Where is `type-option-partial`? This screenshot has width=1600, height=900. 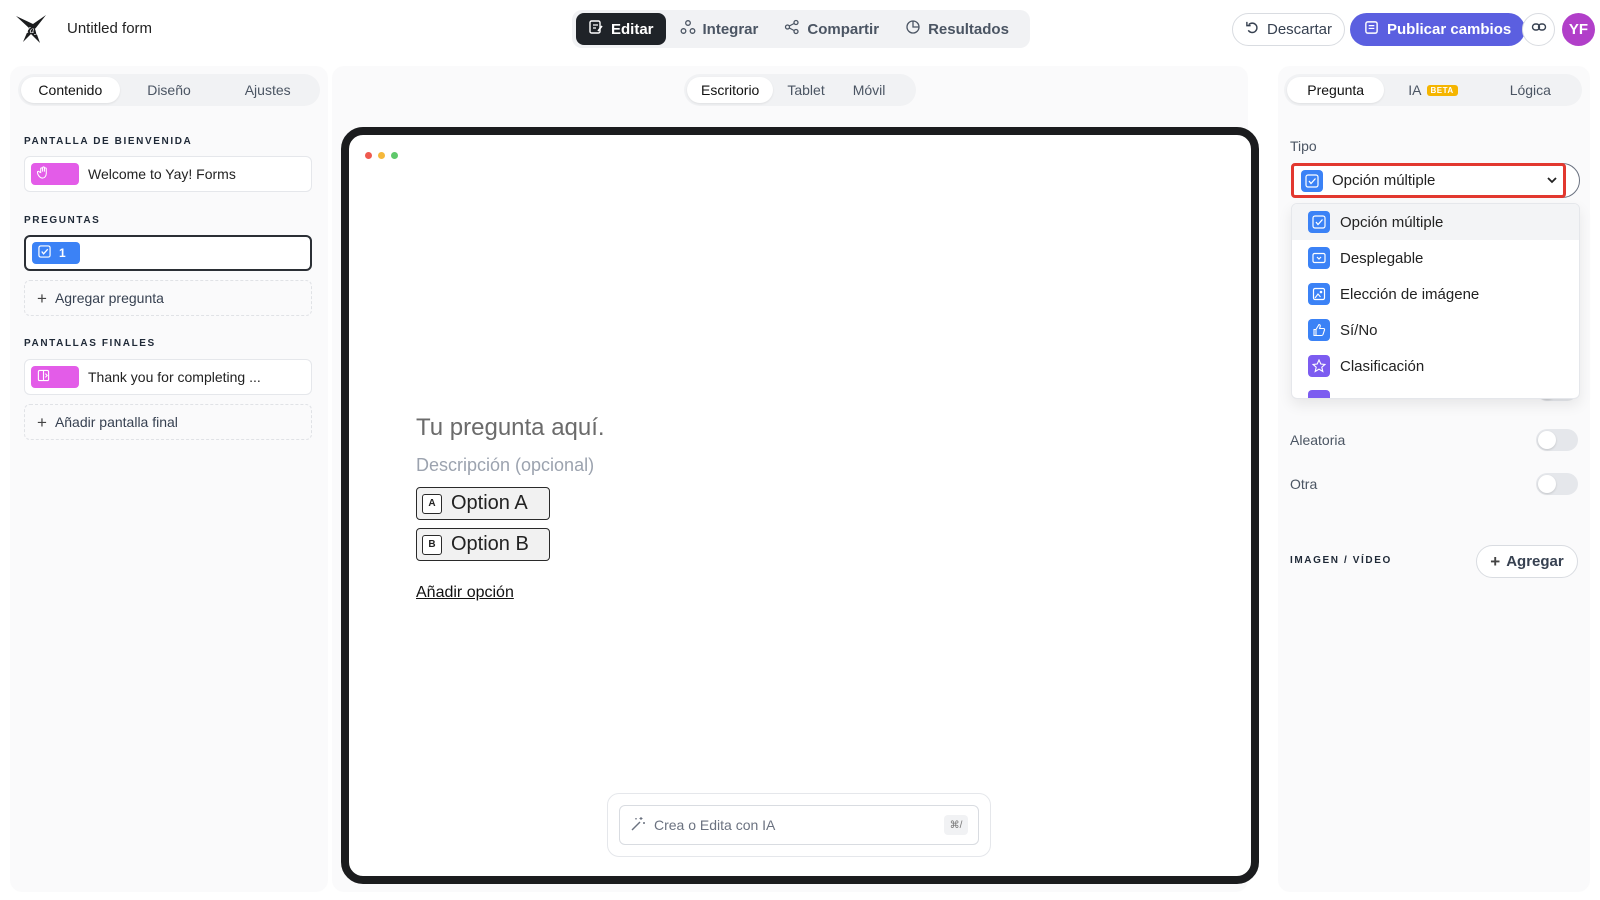
type-option-partial is located at coordinates (1435, 391).